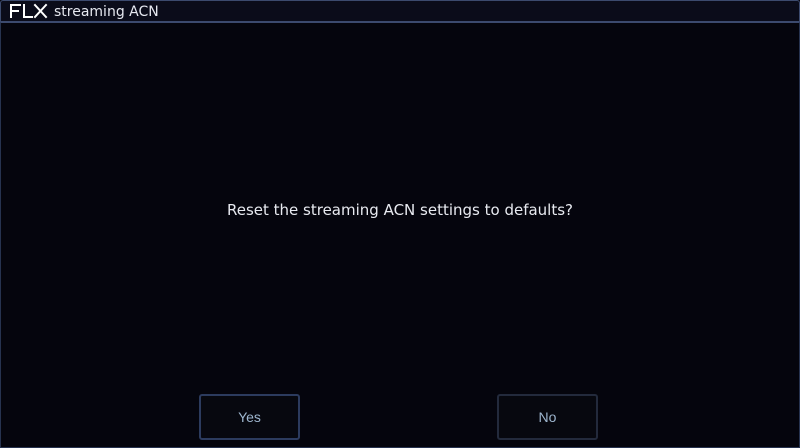 The height and width of the screenshot is (448, 800). I want to click on title-bar: streaming ACN, so click(400, 11).